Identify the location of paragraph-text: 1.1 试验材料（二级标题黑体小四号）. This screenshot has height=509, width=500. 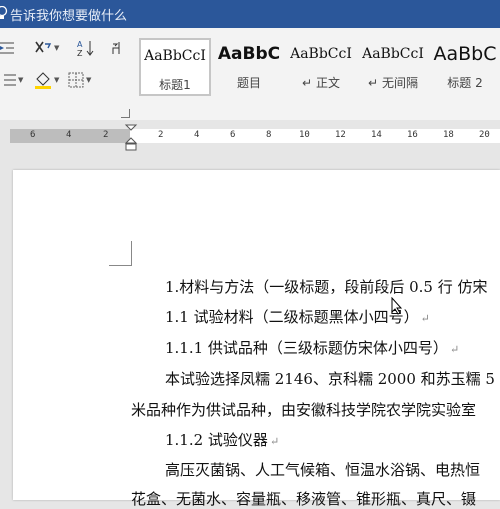
(292, 317).